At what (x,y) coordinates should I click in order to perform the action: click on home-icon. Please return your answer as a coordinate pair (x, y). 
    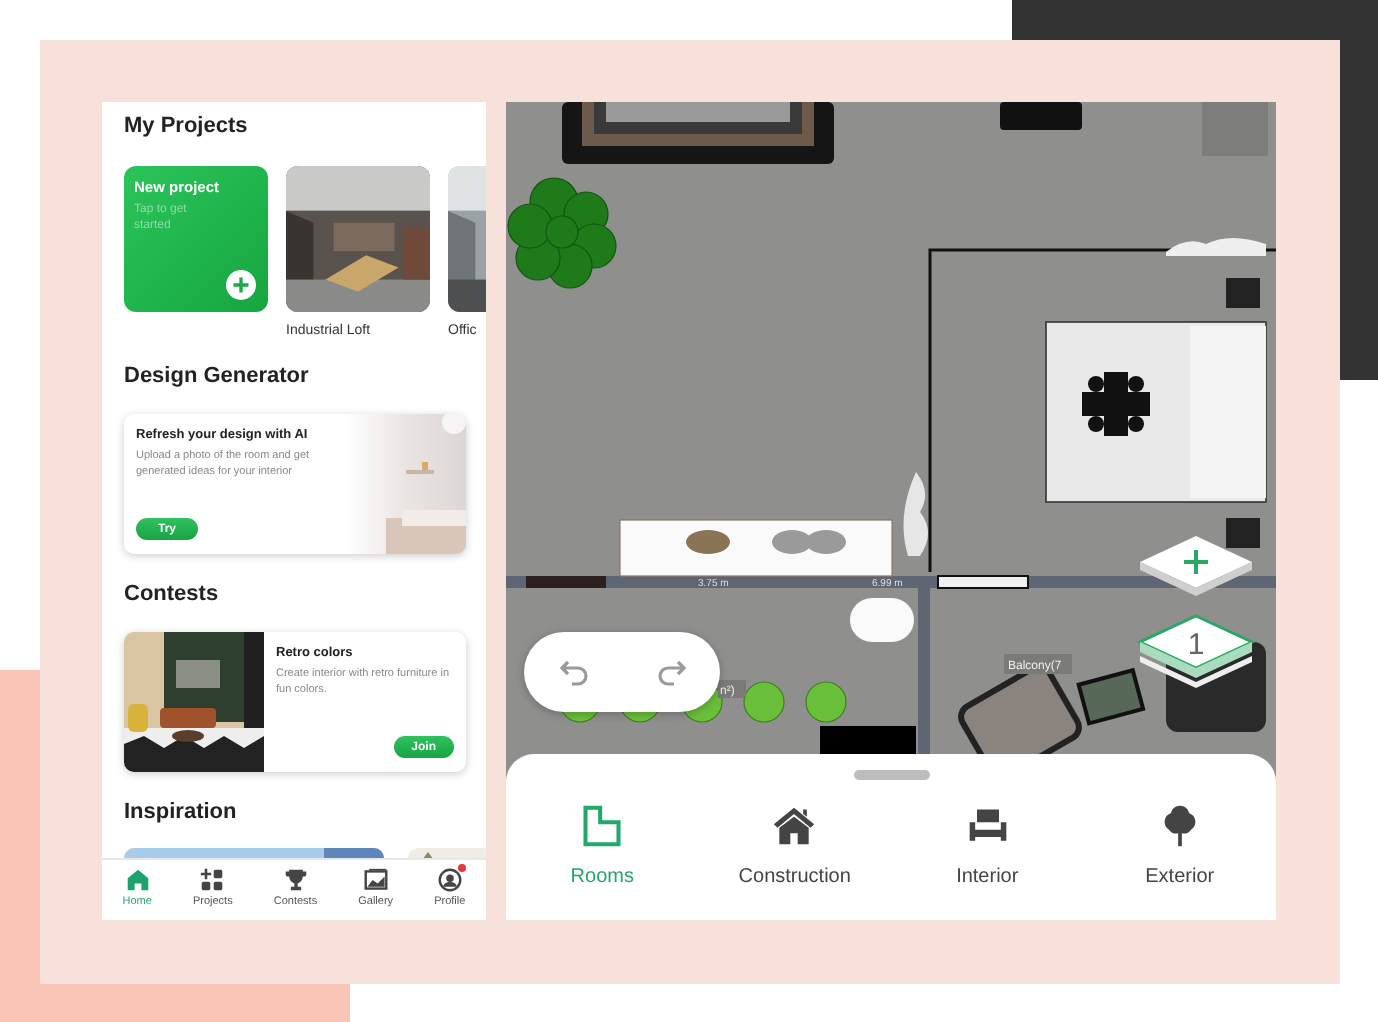
    Looking at the image, I should click on (137, 880).